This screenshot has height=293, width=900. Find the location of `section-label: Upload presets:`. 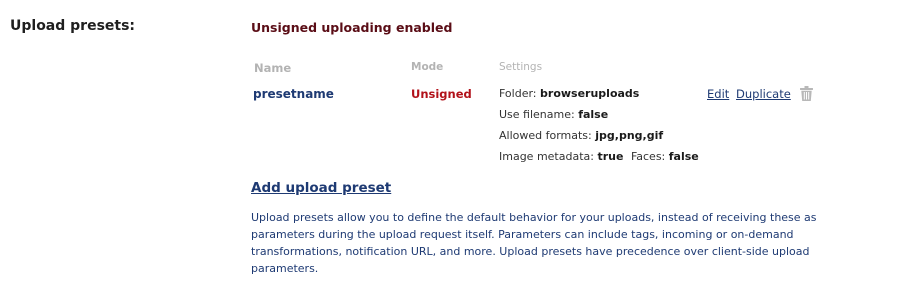

section-label: Upload presets: is located at coordinates (73, 26).